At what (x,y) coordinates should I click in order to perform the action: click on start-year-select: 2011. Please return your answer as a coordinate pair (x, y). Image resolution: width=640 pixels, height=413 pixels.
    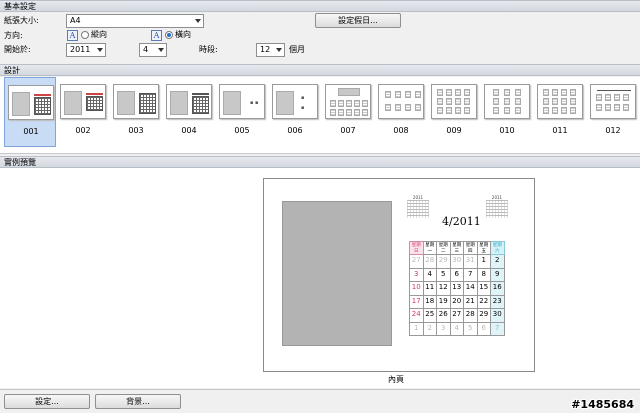
    Looking at the image, I should click on (86, 50).